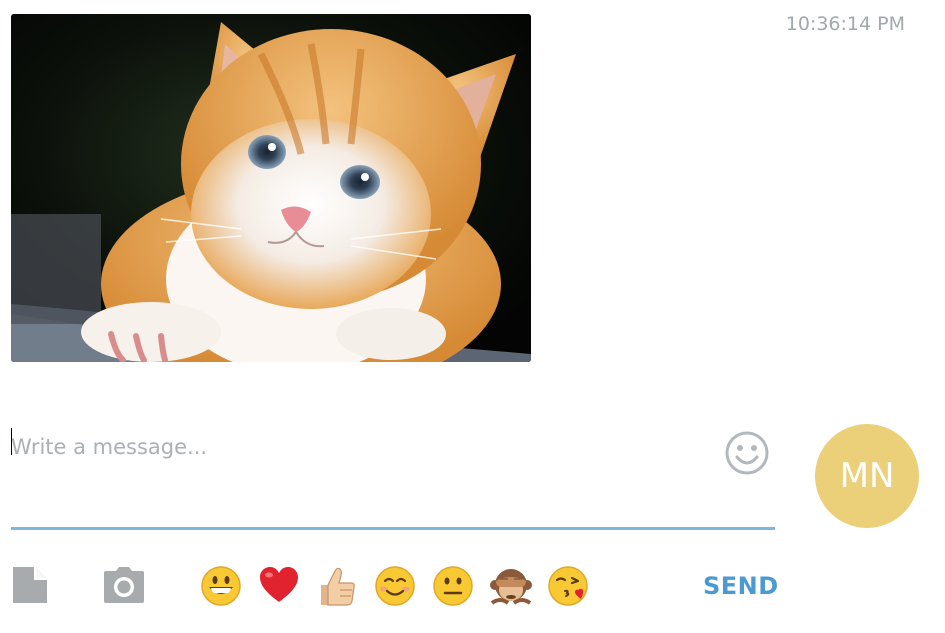  I want to click on attach-file-button, so click(30, 587).